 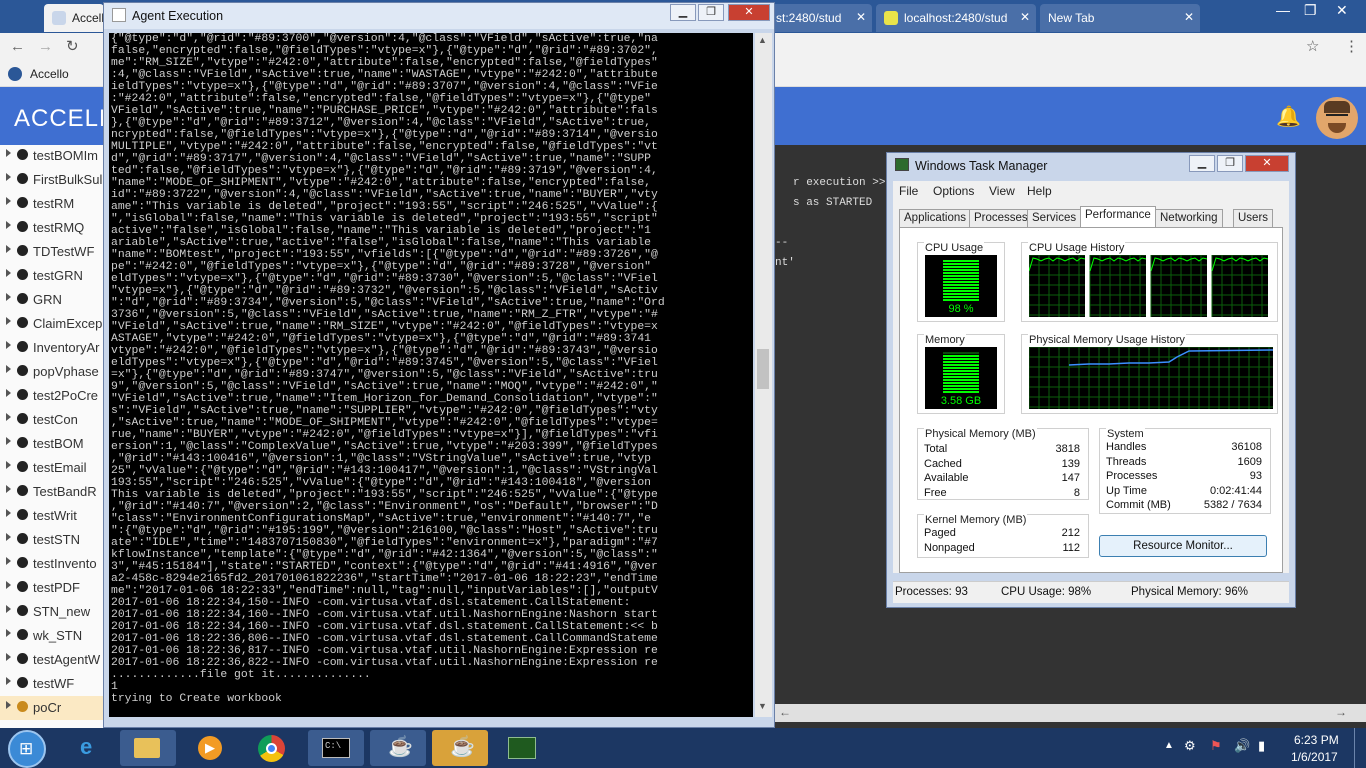 I want to click on taskbar-date: 1/6/2017, so click(x=1314, y=757).